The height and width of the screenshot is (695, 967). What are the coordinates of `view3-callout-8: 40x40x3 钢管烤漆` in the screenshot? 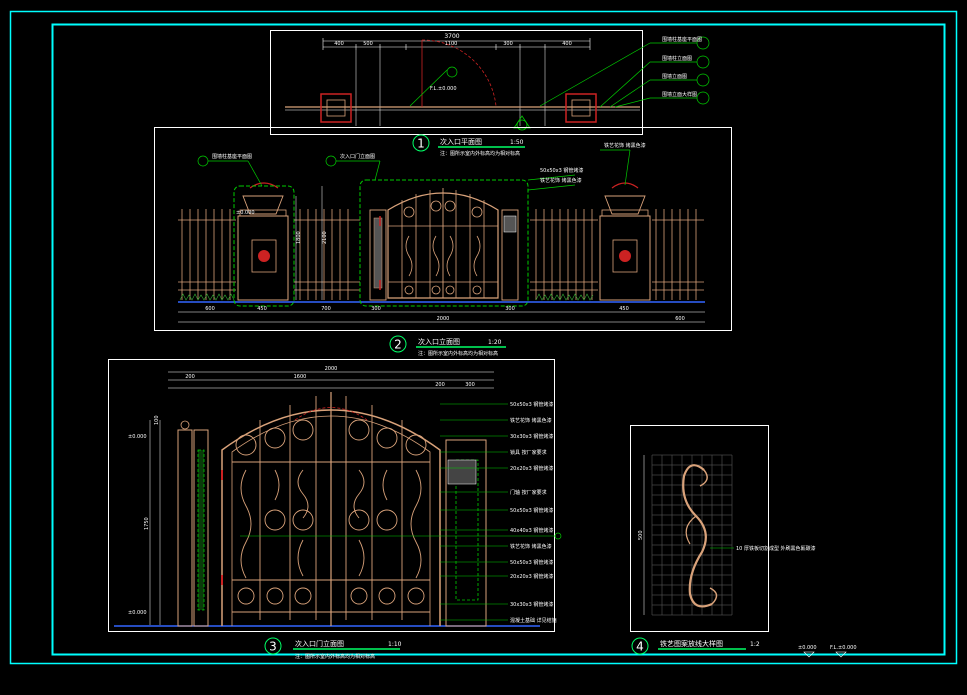 It's located at (531, 530).